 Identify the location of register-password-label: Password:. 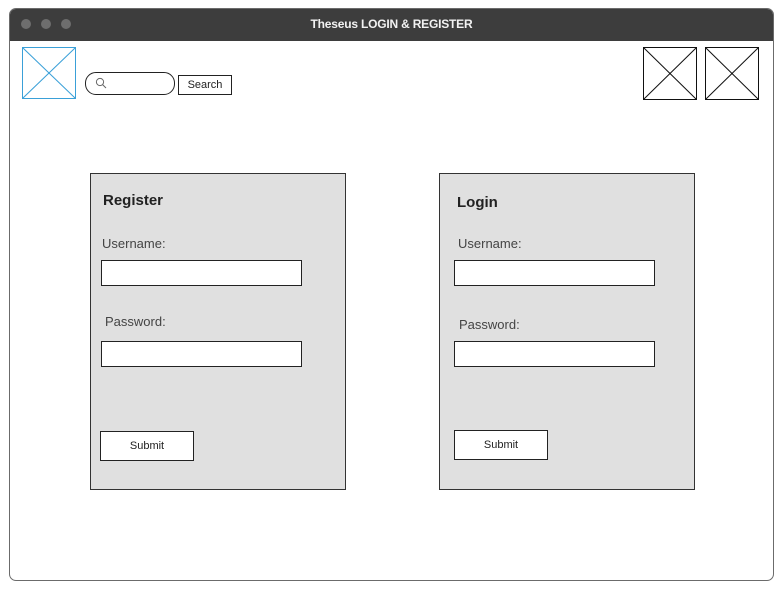
(135, 321).